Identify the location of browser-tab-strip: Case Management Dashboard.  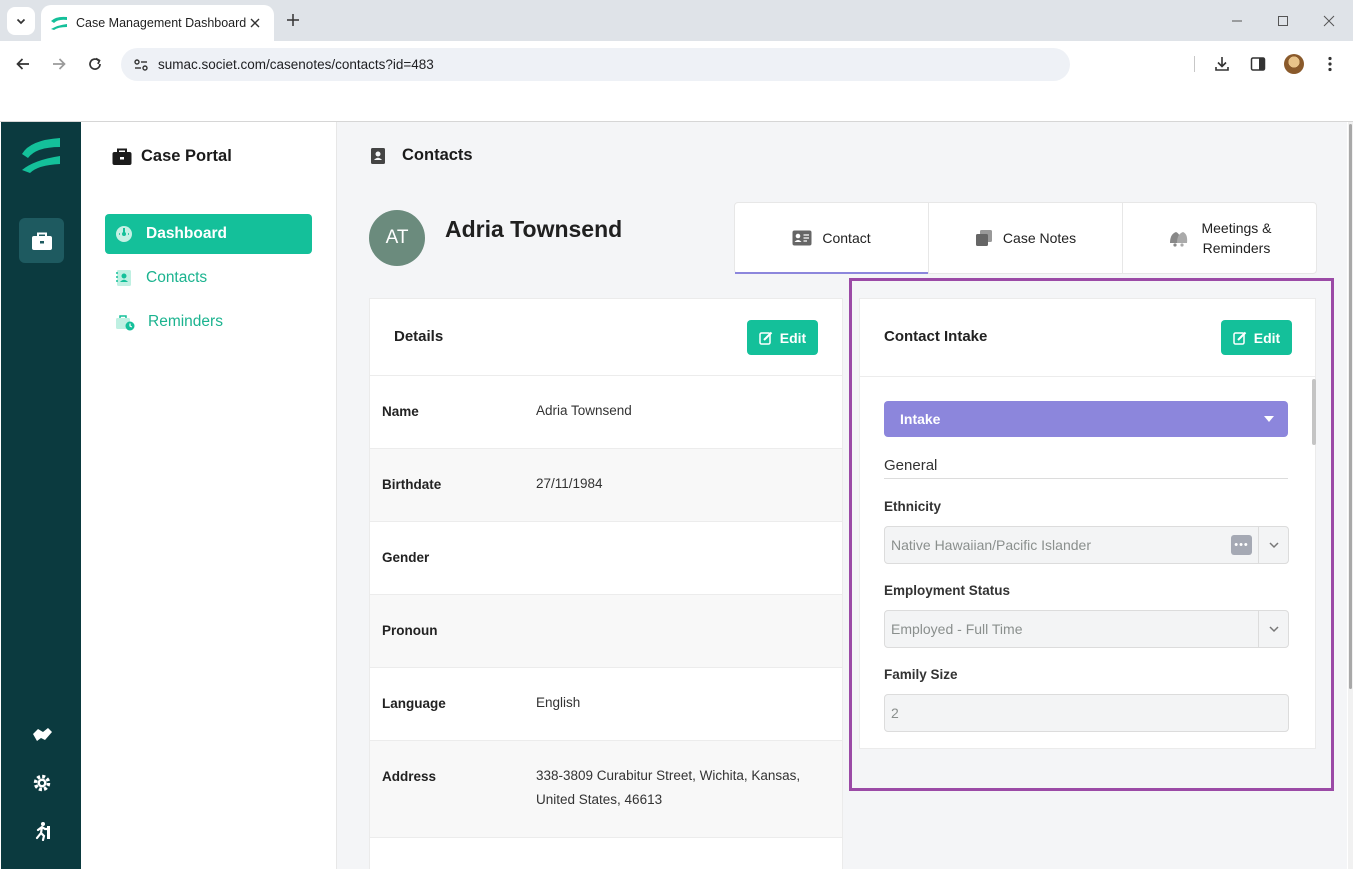
(676, 20).